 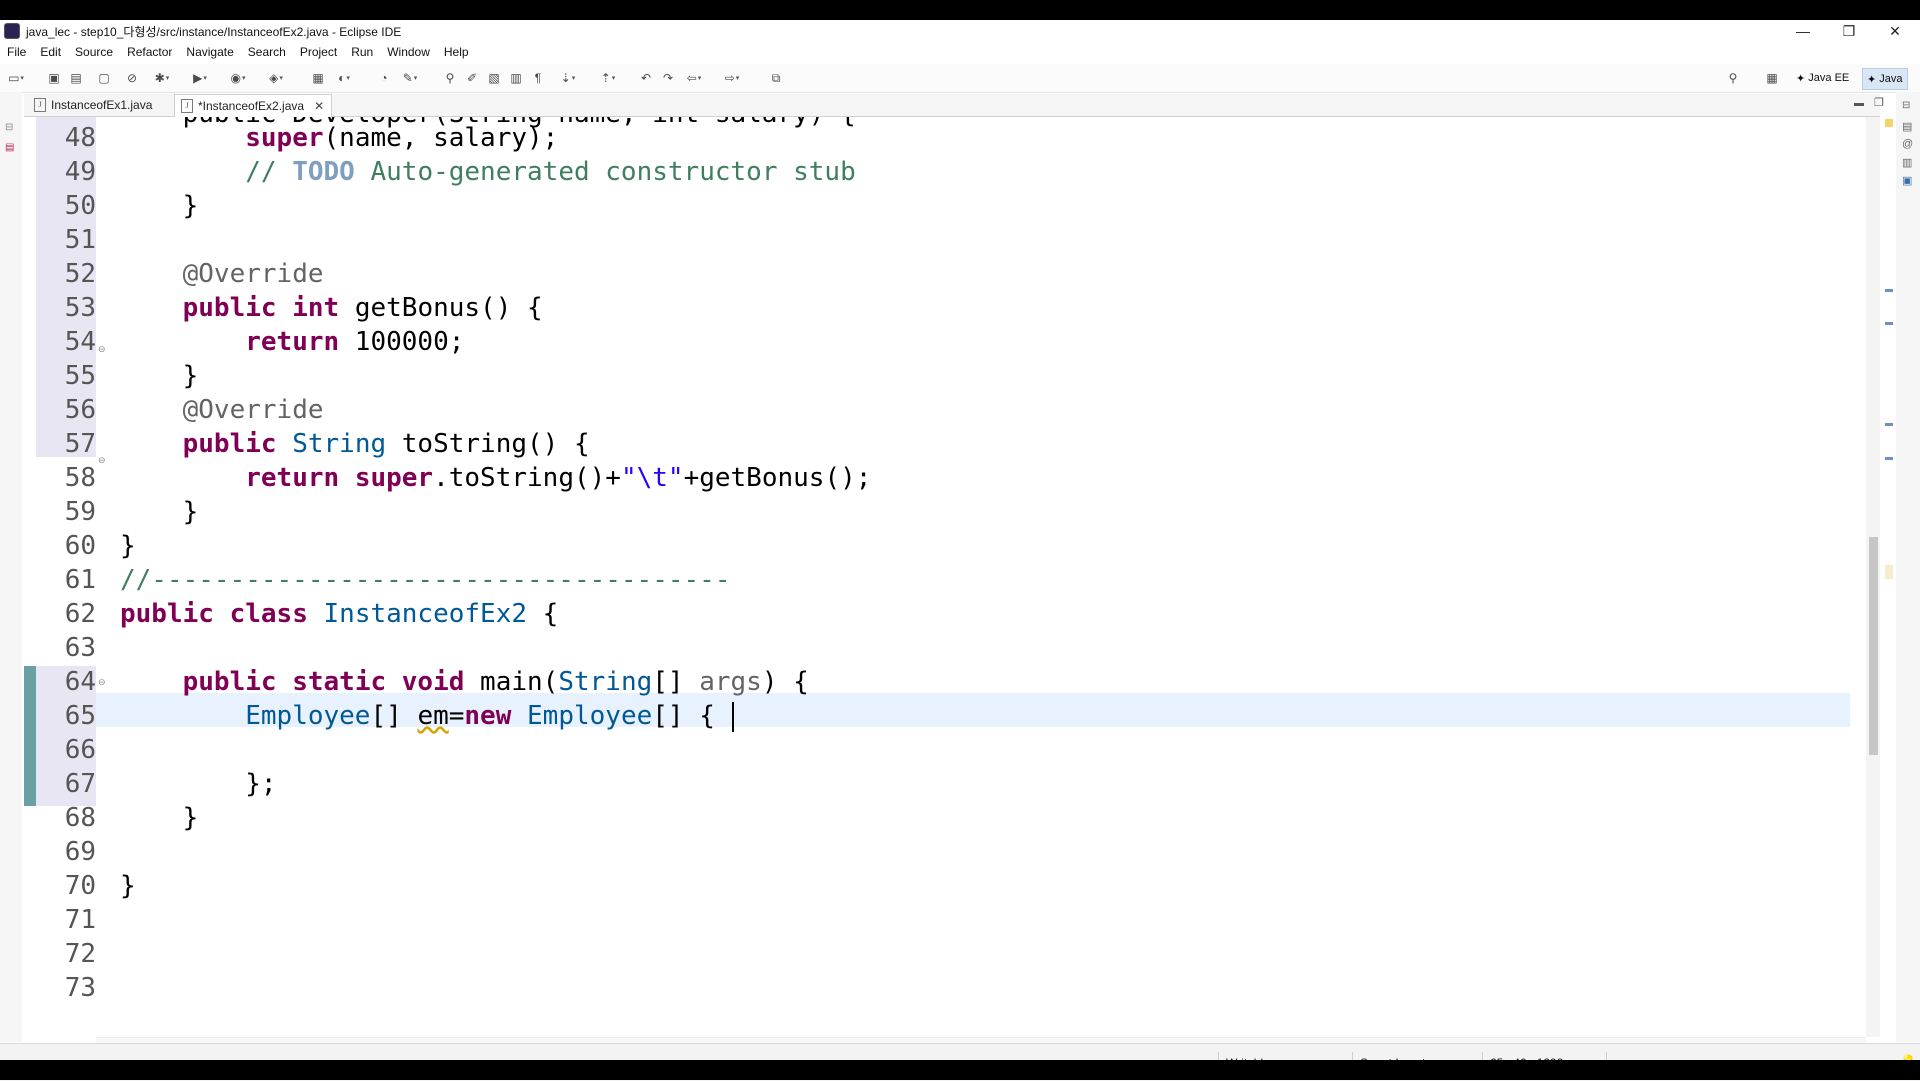 What do you see at coordinates (362, 52) in the screenshot?
I see `menu-run: Run` at bounding box center [362, 52].